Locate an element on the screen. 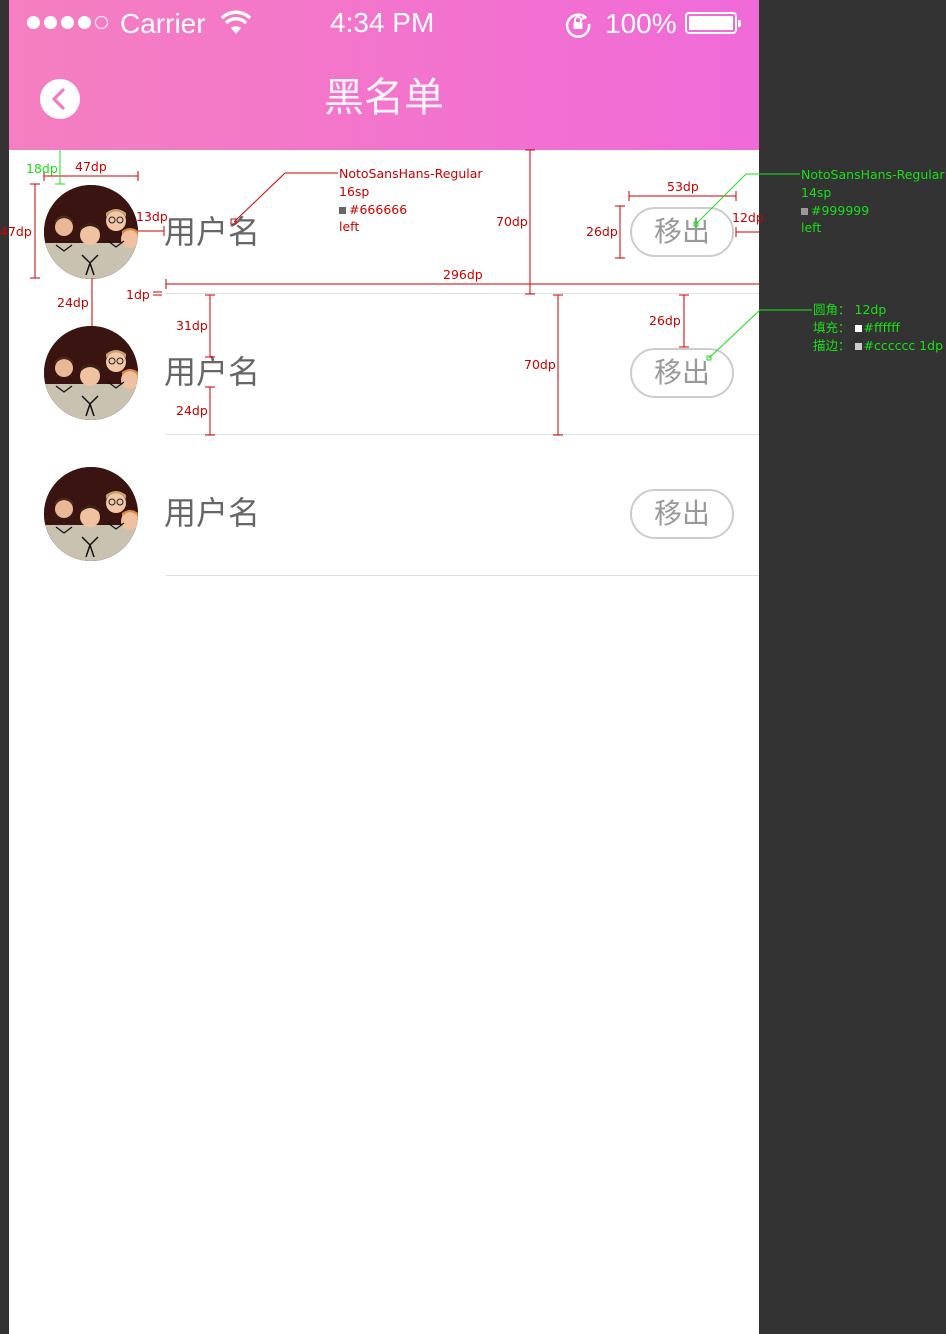 Image resolution: width=946 pixels, height=1334 pixels. dim-divider-width: 296dp is located at coordinates (463, 274).